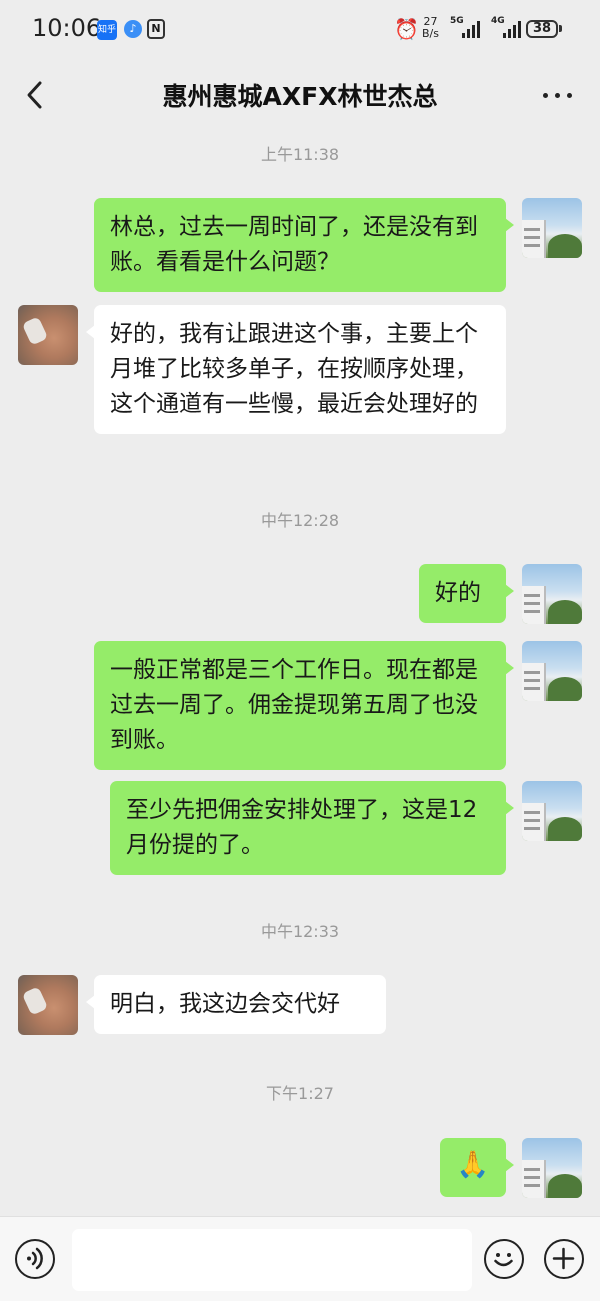 Image resolution: width=600 pixels, height=1301 pixels. Describe the element at coordinates (107, 30) in the screenshot. I see `zhihu-app-icon: 知乎` at that location.